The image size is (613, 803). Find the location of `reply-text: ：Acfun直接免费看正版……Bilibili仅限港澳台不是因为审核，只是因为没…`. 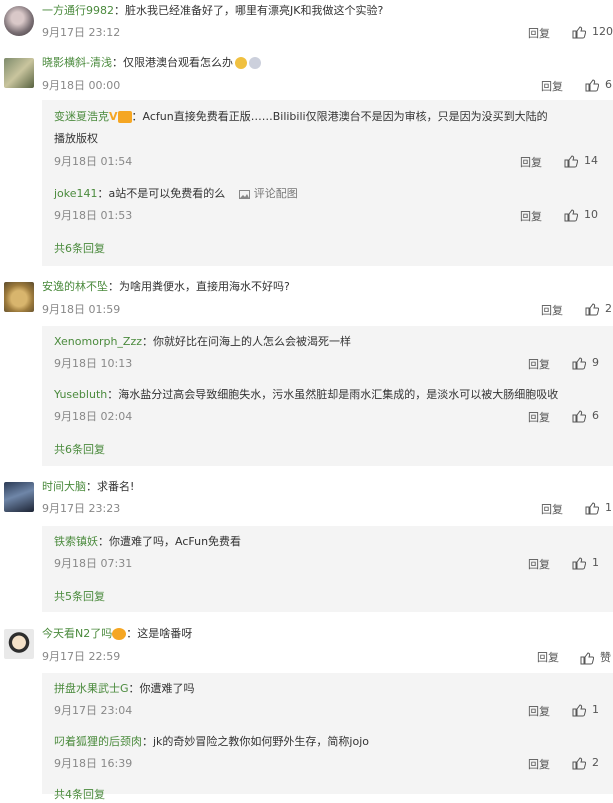

reply-text: ：Acfun直接免费看正版……Bilibili仅限港澳台不是因为审核，只是因为没… is located at coordinates (339, 116).